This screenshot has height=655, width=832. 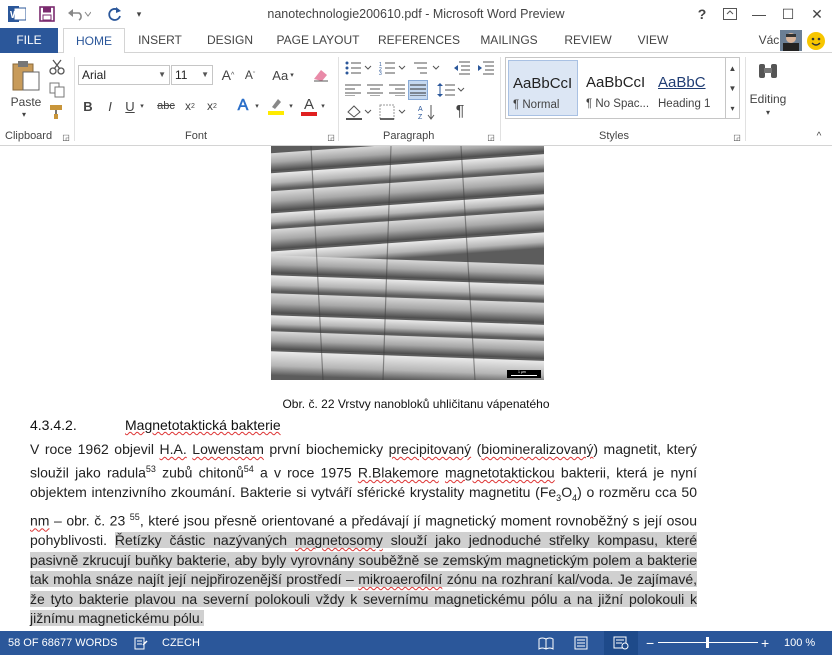 What do you see at coordinates (173, 449) in the screenshot?
I see `text-run: H.A.` at bounding box center [173, 449].